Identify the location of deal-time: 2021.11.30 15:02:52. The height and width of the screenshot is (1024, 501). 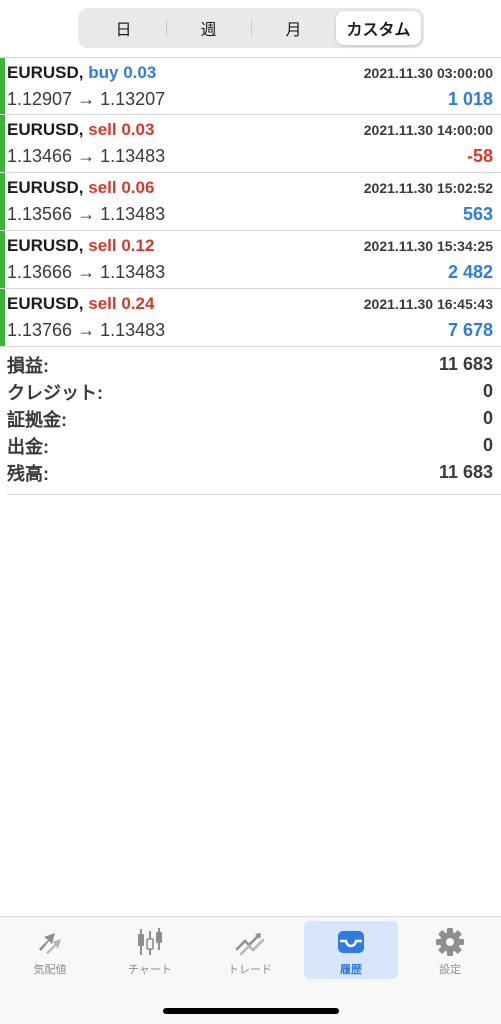
(428, 188).